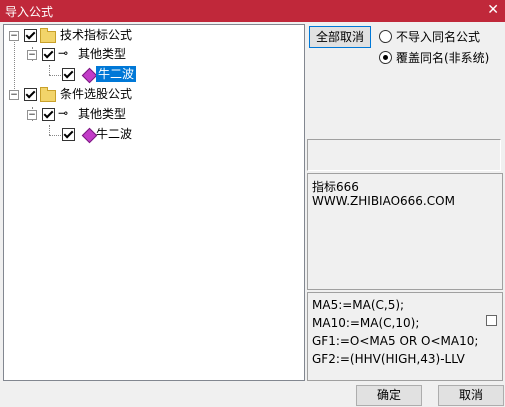 This screenshot has width=505, height=407. What do you see at coordinates (385, 57) in the screenshot?
I see `radio-overwrite-same` at bounding box center [385, 57].